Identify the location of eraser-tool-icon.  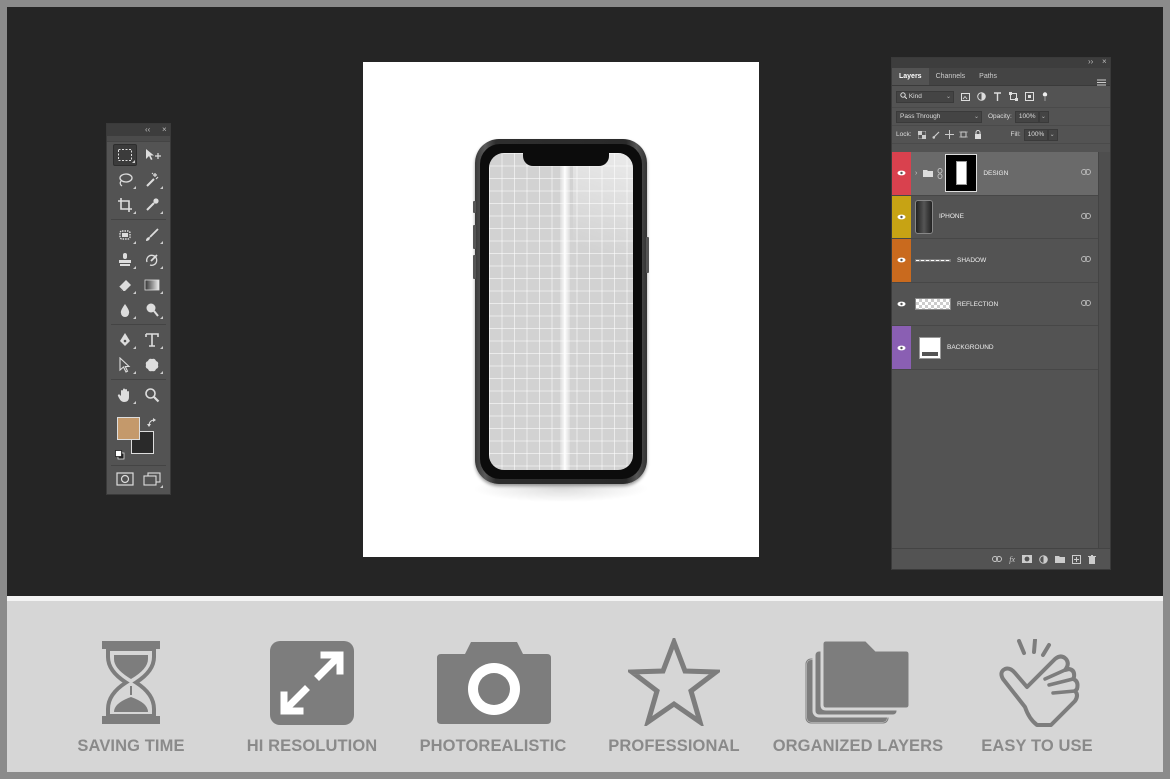
(125, 285).